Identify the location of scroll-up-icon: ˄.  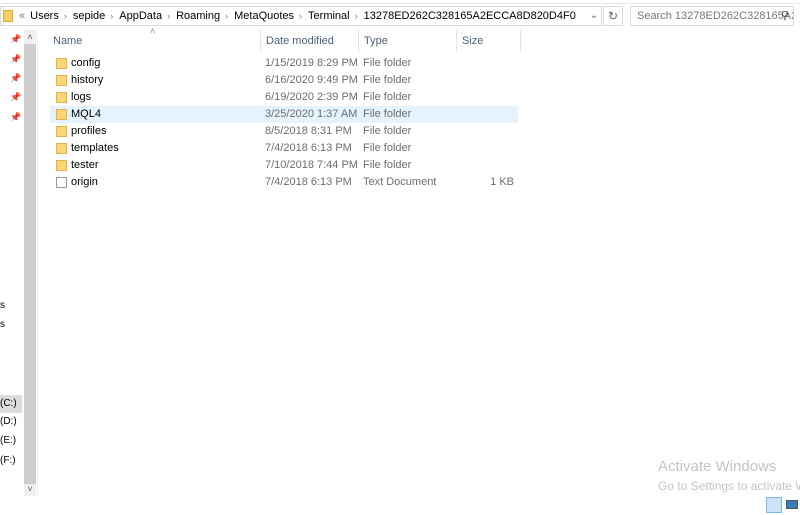
(30, 37).